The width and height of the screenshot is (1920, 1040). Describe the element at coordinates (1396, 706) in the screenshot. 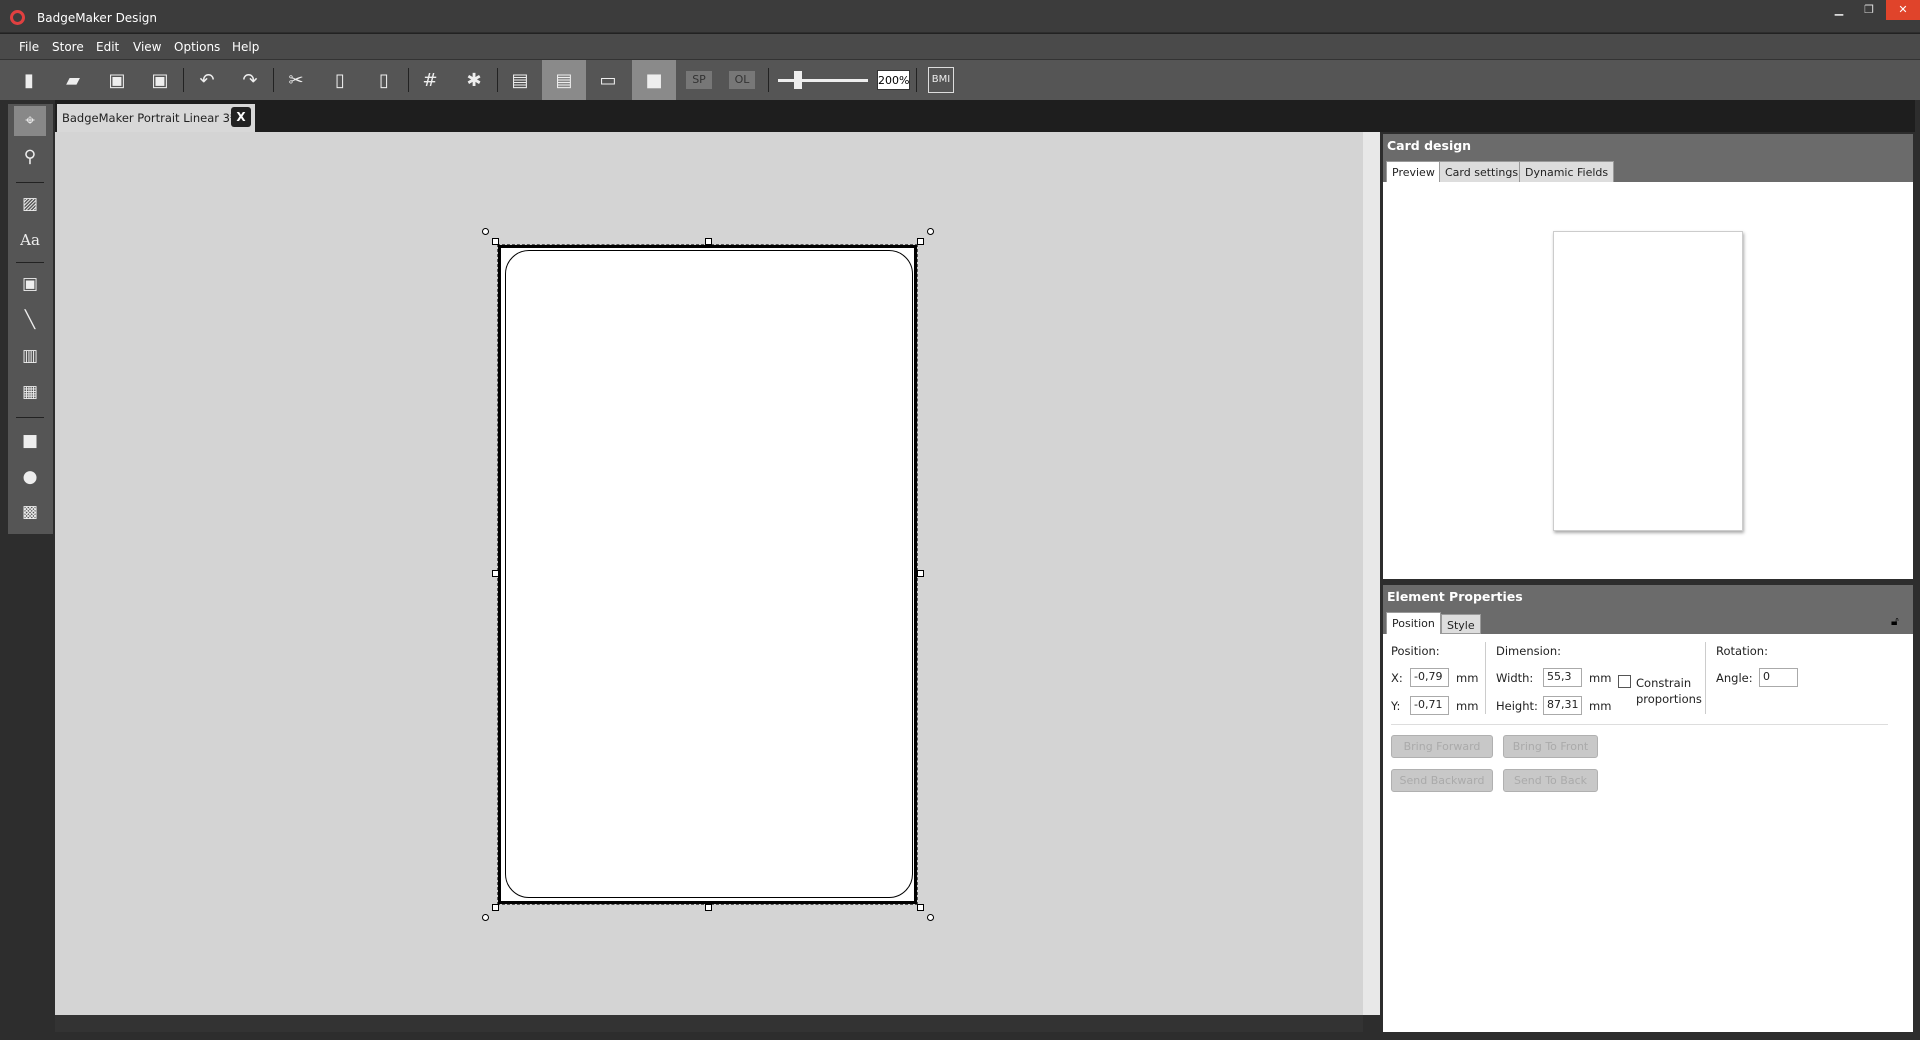

I see `y-label: Y:` at that location.